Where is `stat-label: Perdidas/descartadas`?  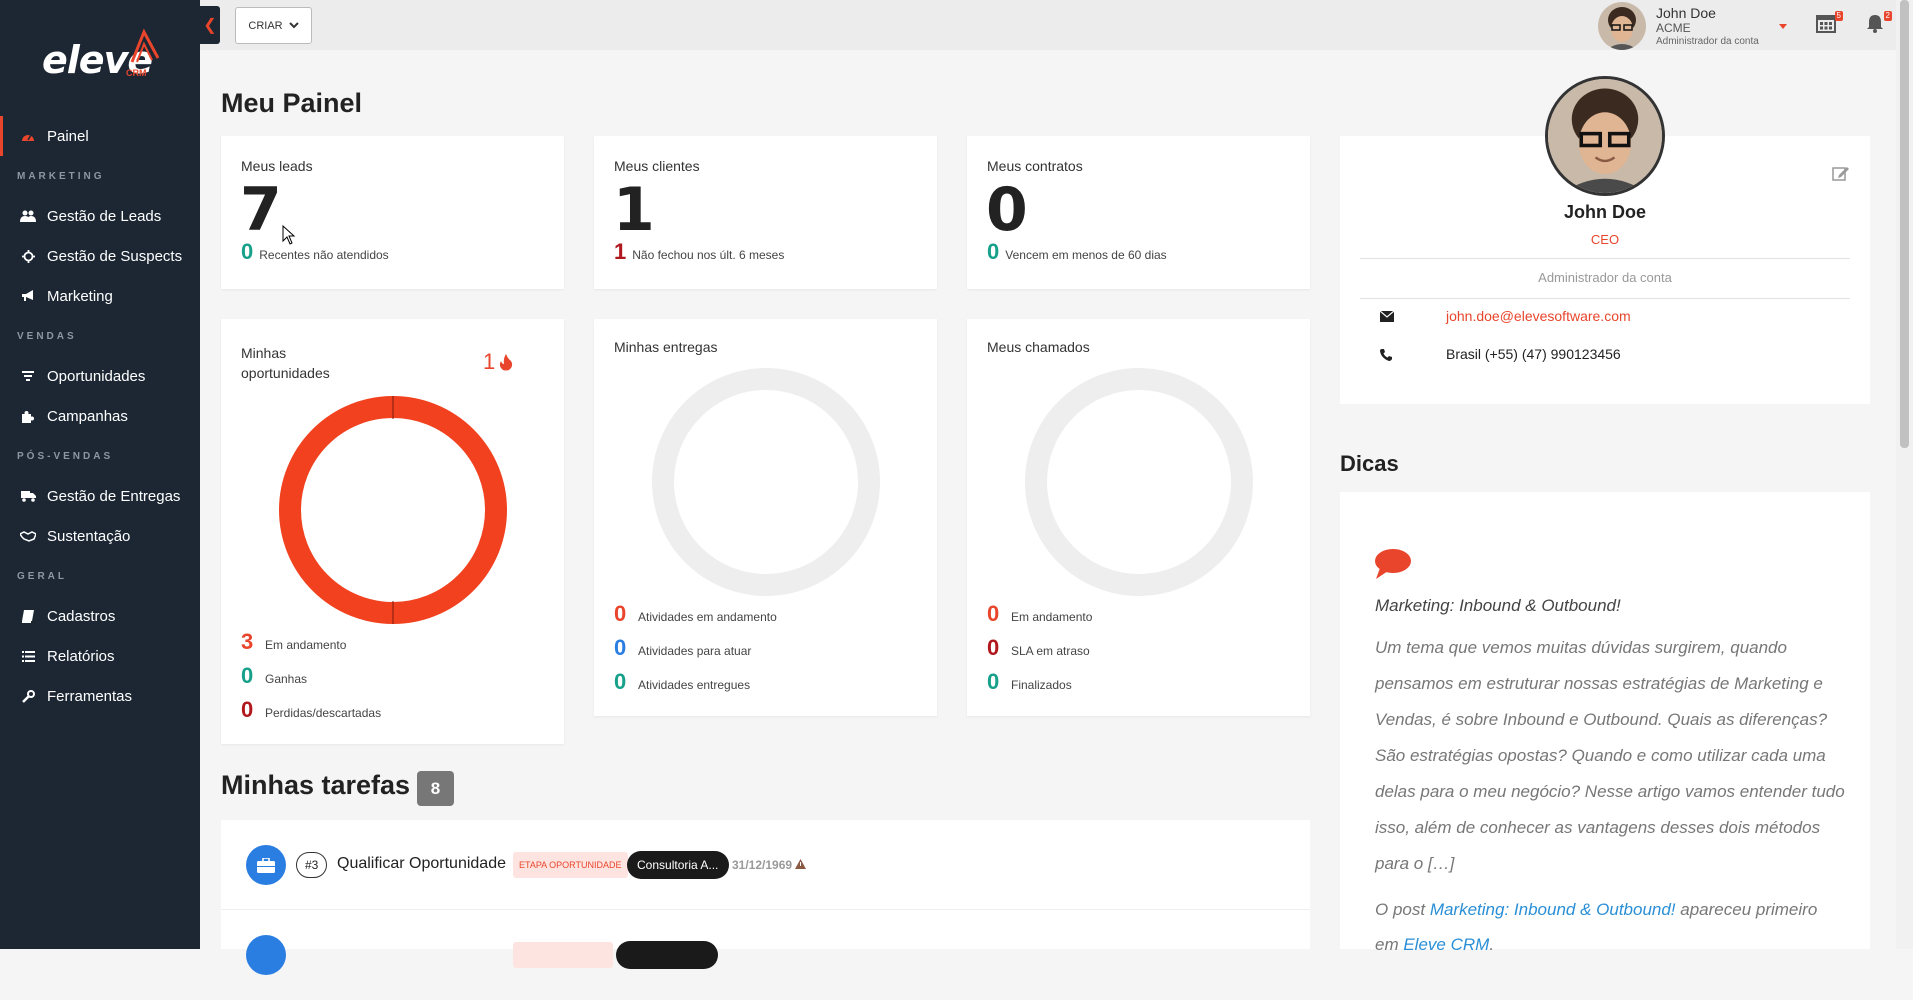
stat-label: Perdidas/descartadas is located at coordinates (323, 713).